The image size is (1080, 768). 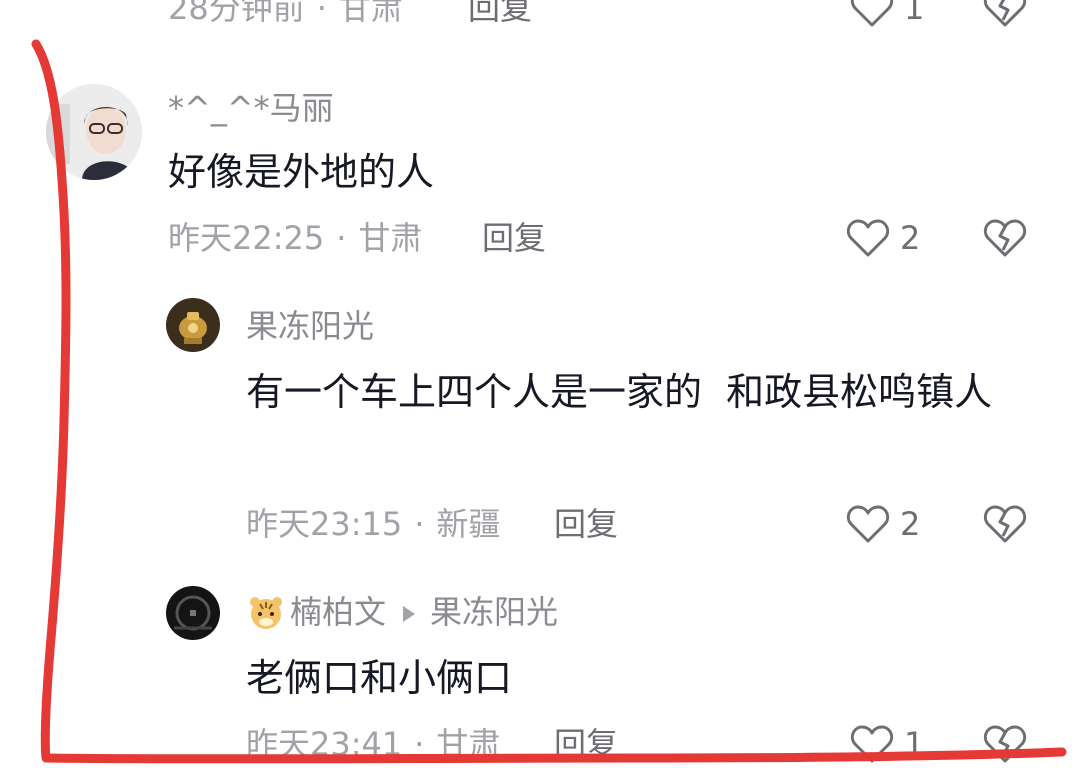 What do you see at coordinates (266, 612) in the screenshot?
I see `tiger-emoji-icon` at bounding box center [266, 612].